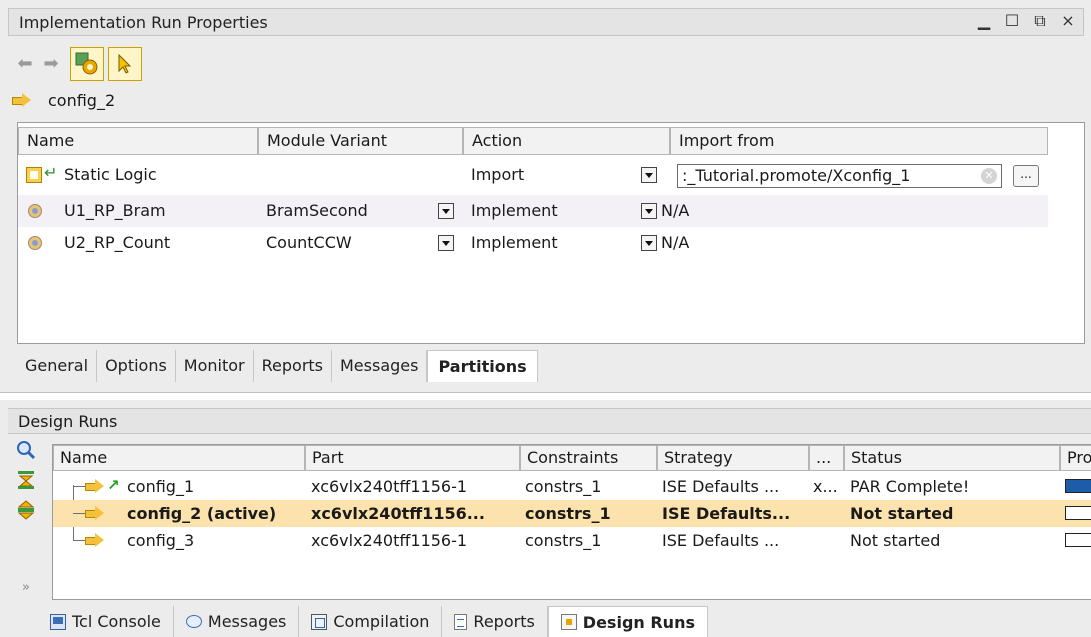 The image size is (1091, 637). What do you see at coordinates (26, 510) in the screenshot?
I see `expand-all-icon` at bounding box center [26, 510].